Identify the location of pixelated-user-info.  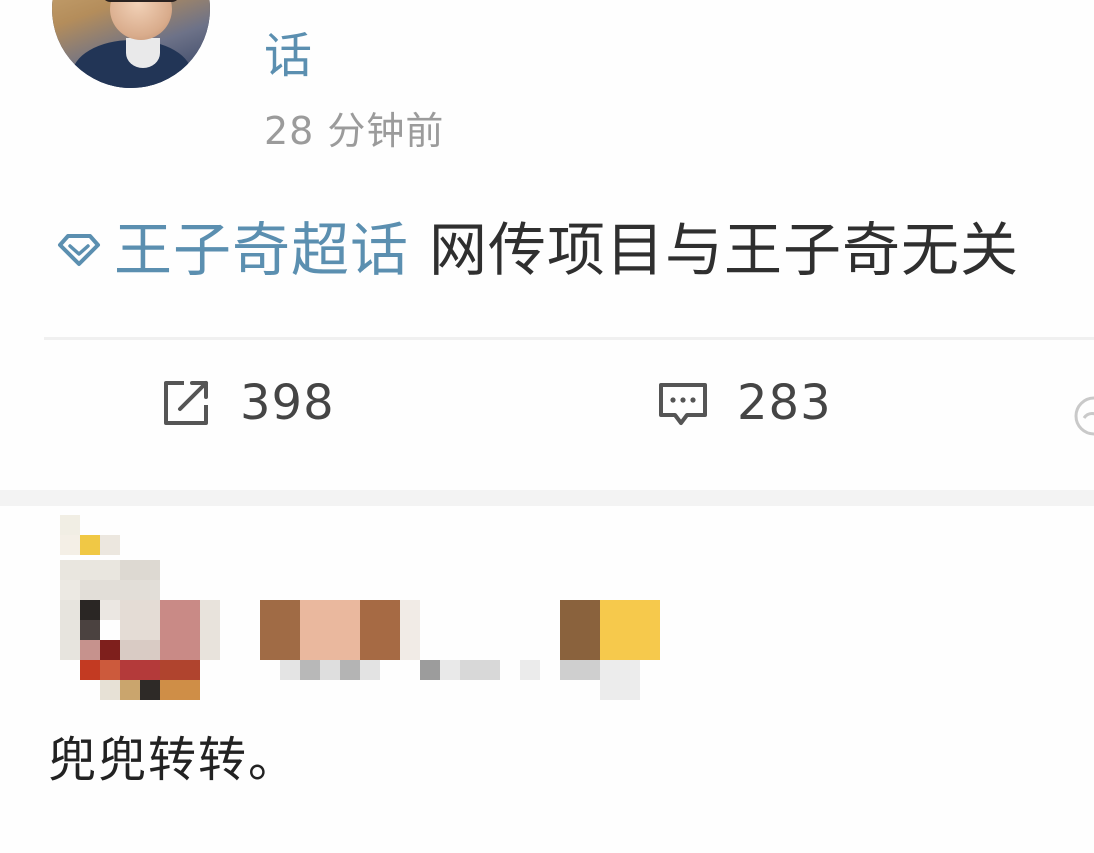
(360, 610).